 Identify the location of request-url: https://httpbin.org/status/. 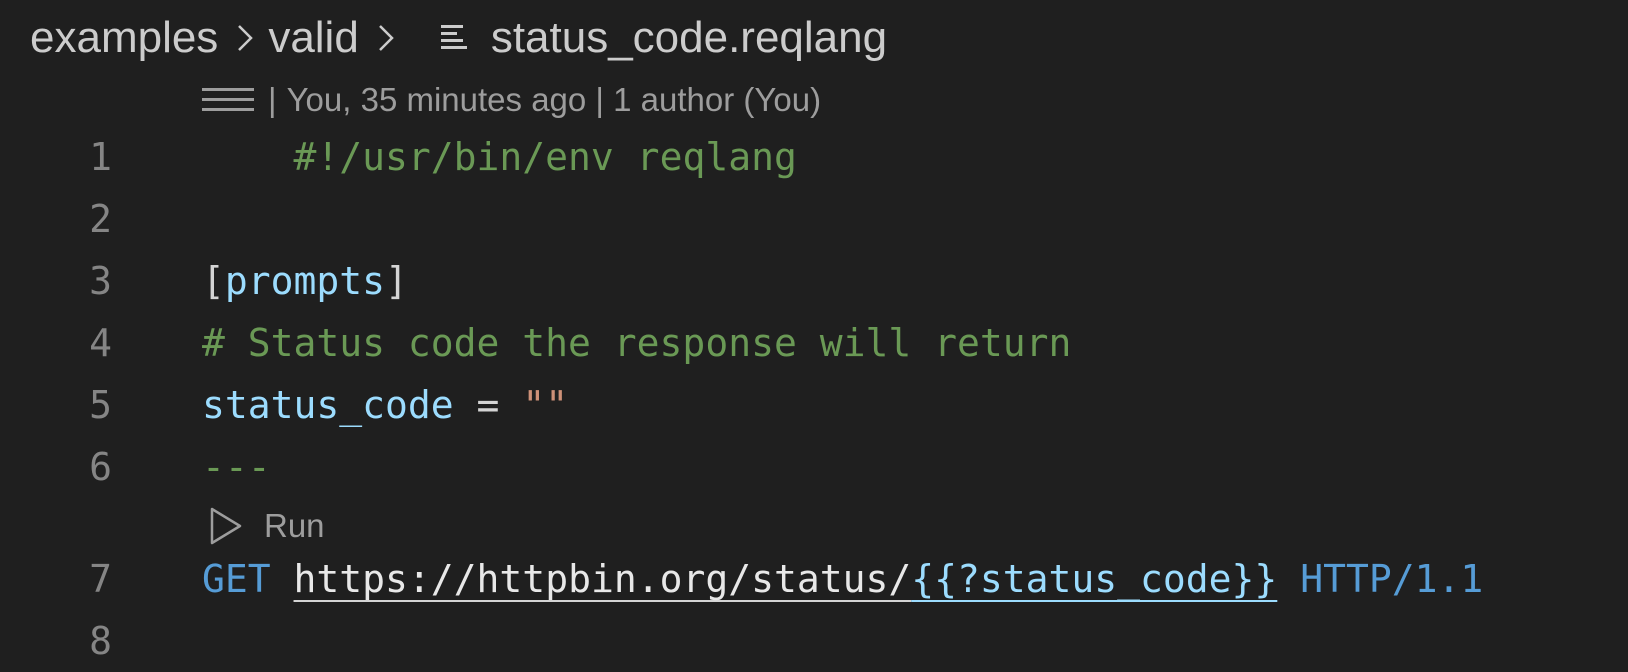
(603, 579).